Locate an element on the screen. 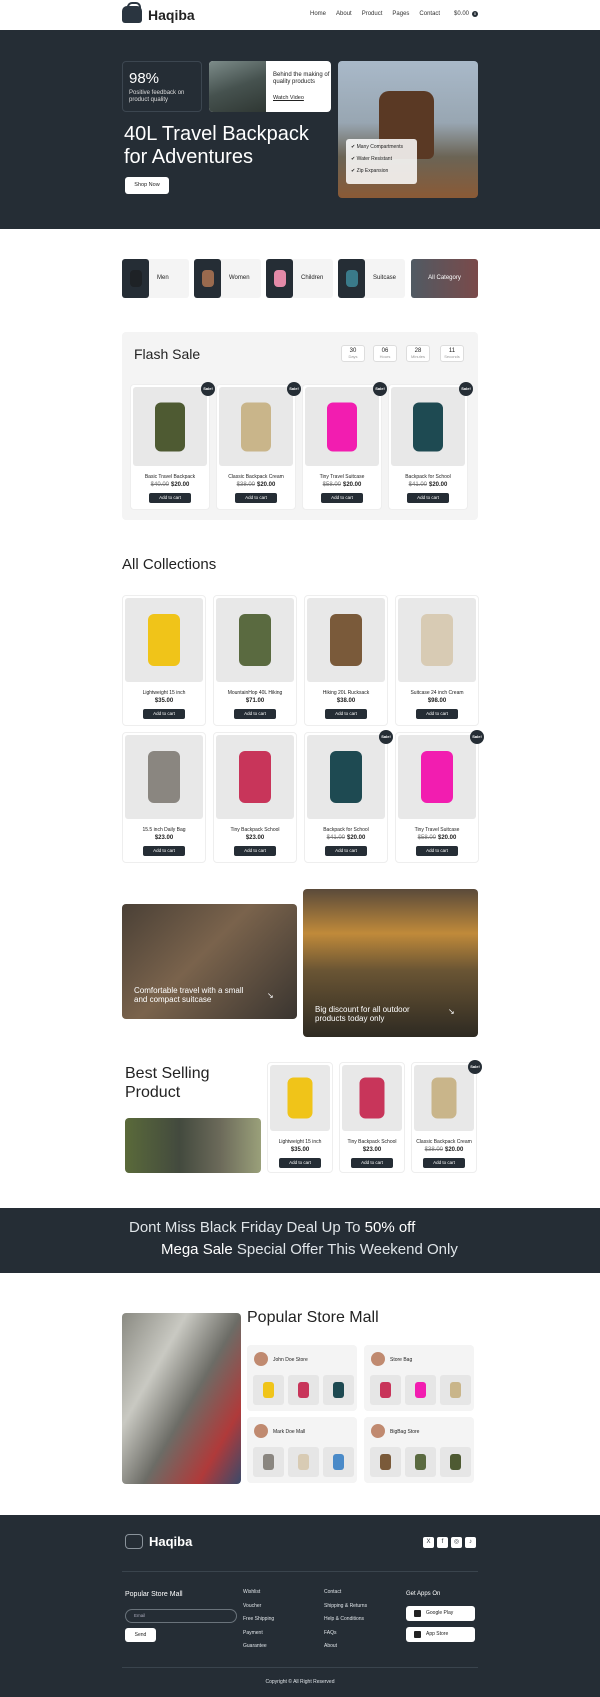 Image resolution: width=600 pixels, height=1697 pixels. shop-now-button: Shop Now is located at coordinates (147, 185).